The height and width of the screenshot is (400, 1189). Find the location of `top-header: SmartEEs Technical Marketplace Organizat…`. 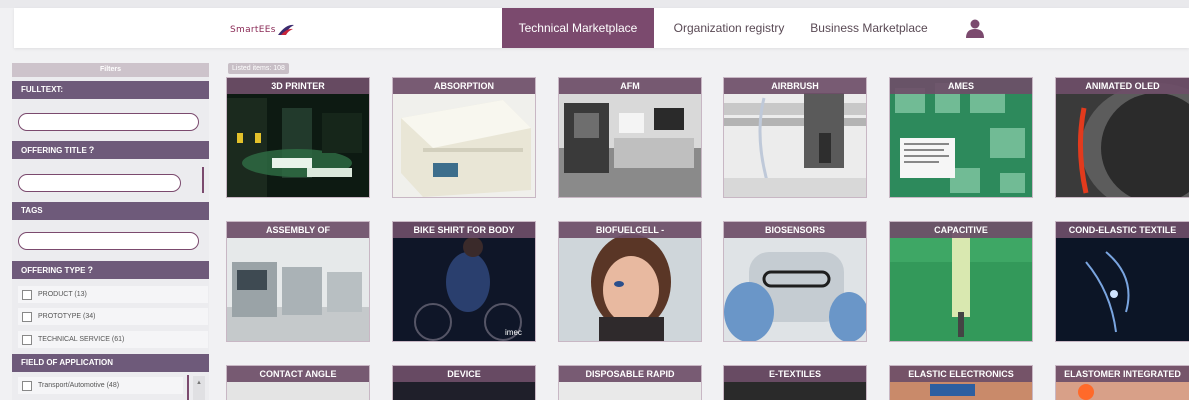

top-header: SmartEEs Technical Marketplace Organizat… is located at coordinates (601, 28).